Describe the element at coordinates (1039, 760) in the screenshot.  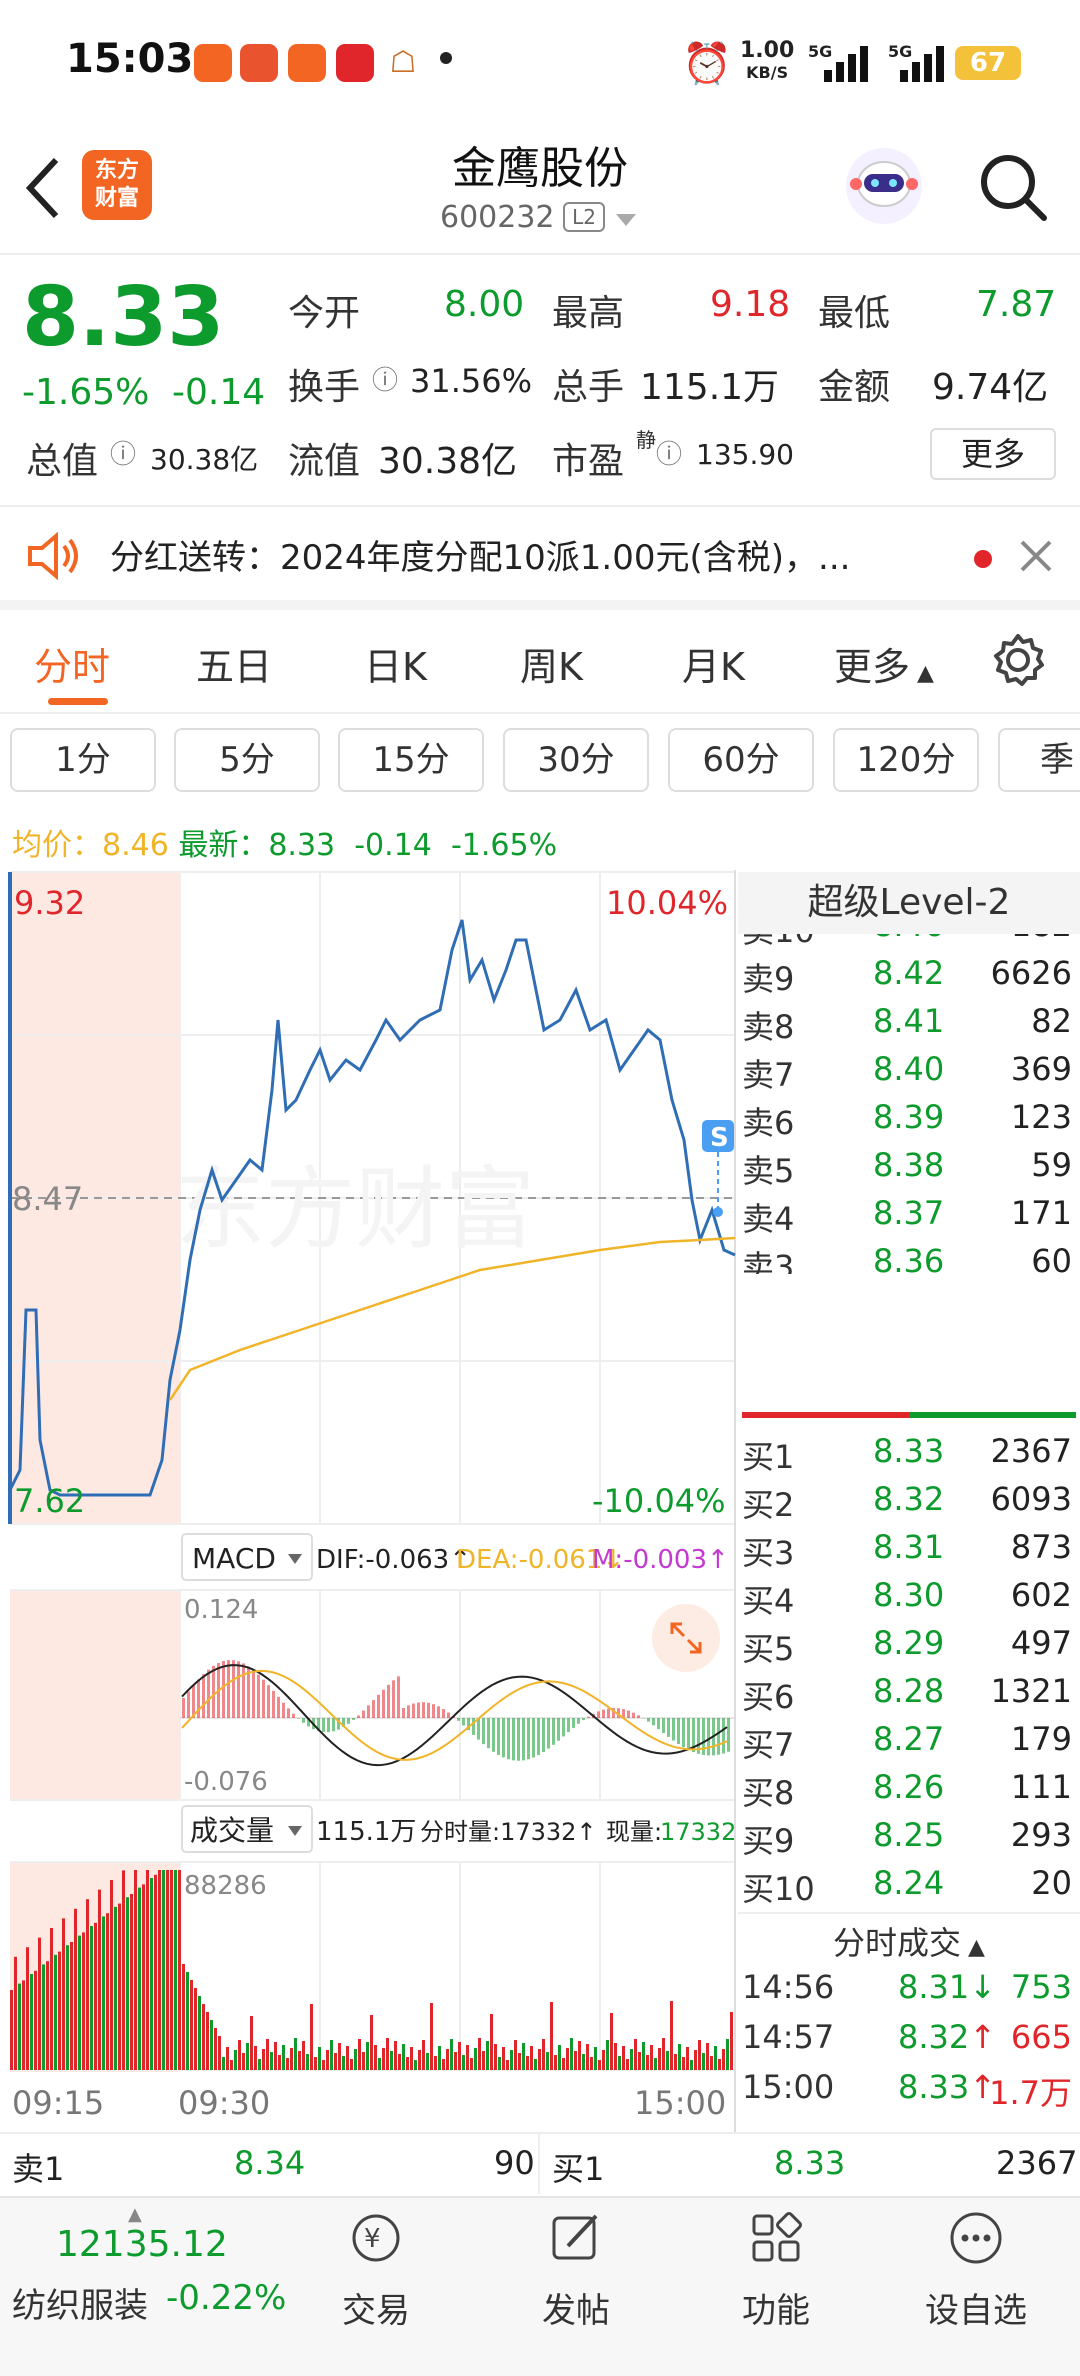
I see `period-season: 季` at that location.